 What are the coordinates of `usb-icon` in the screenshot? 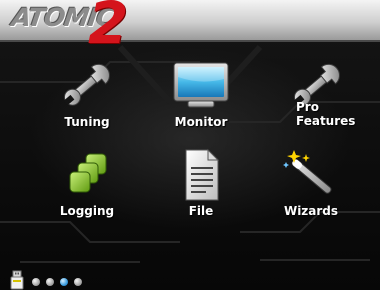 It's located at (17, 280).